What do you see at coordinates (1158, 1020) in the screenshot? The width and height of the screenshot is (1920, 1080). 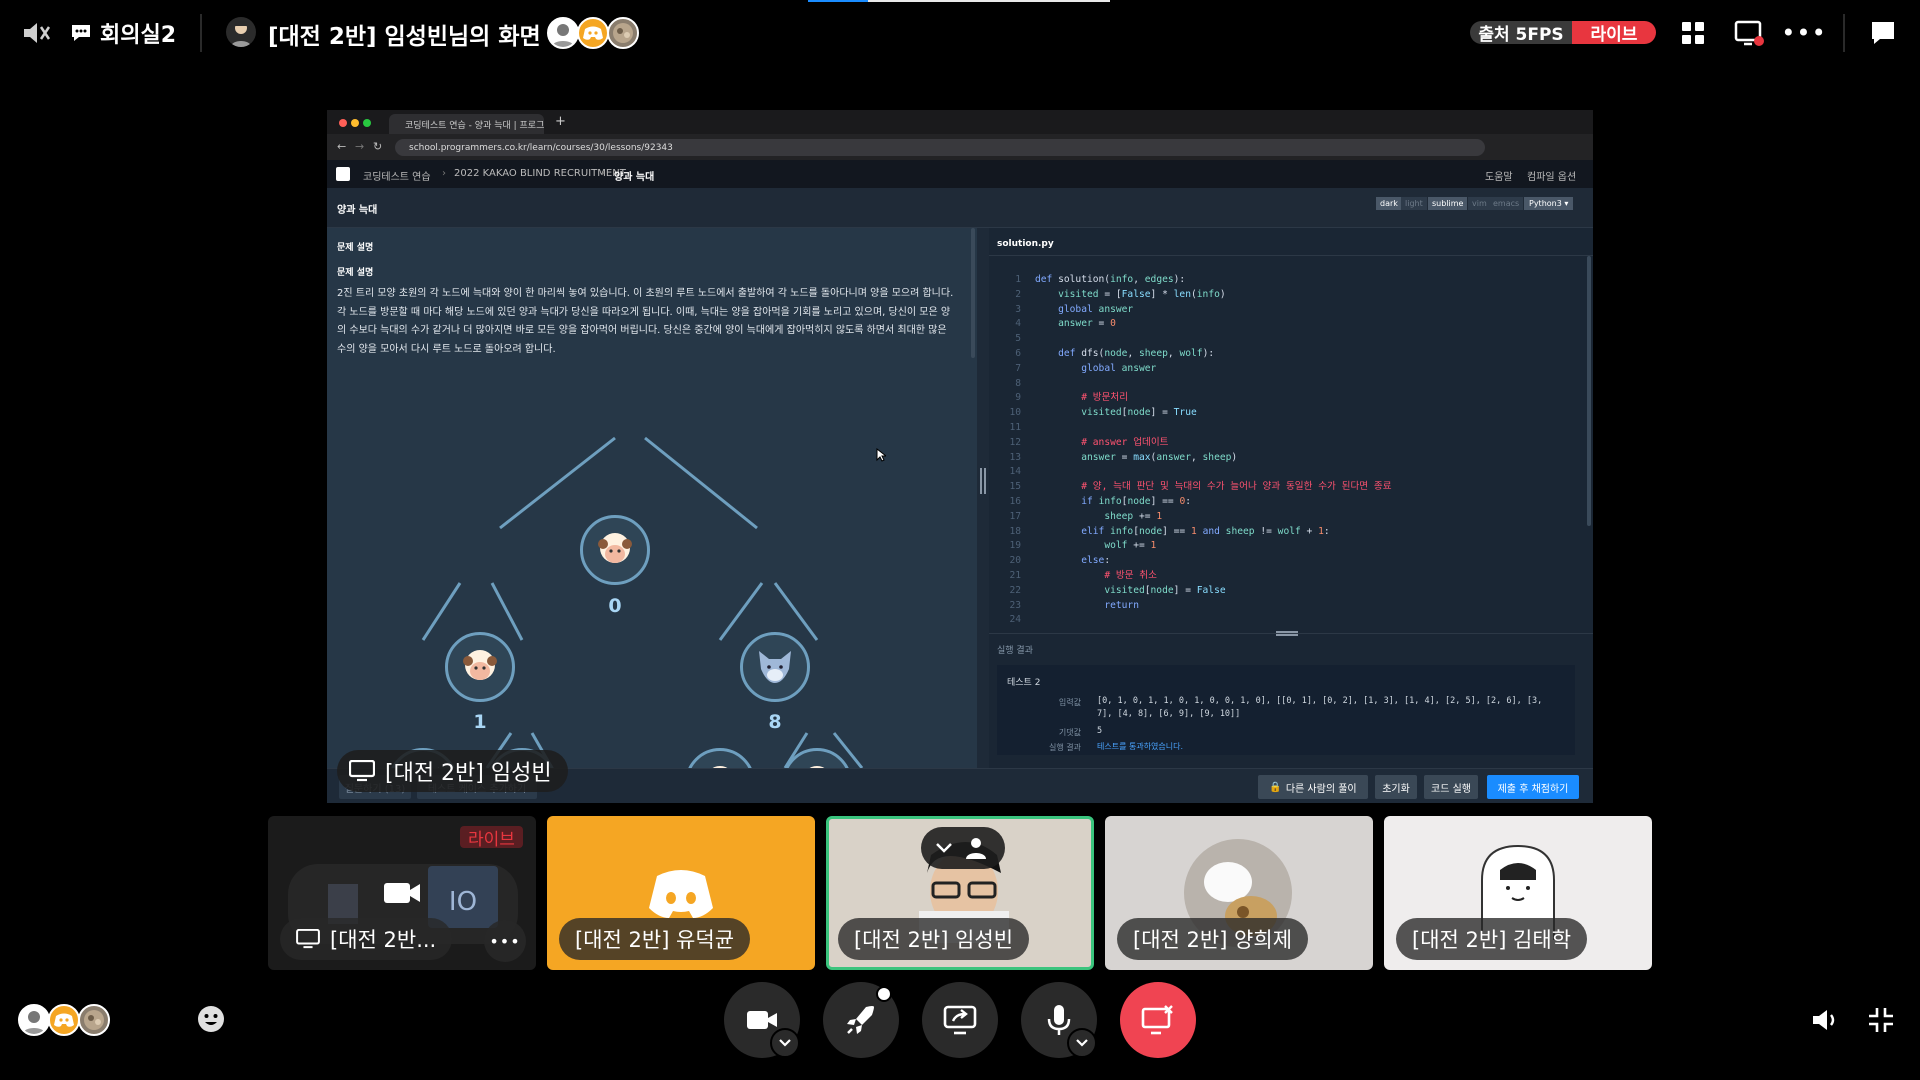 I see `leave-button` at bounding box center [1158, 1020].